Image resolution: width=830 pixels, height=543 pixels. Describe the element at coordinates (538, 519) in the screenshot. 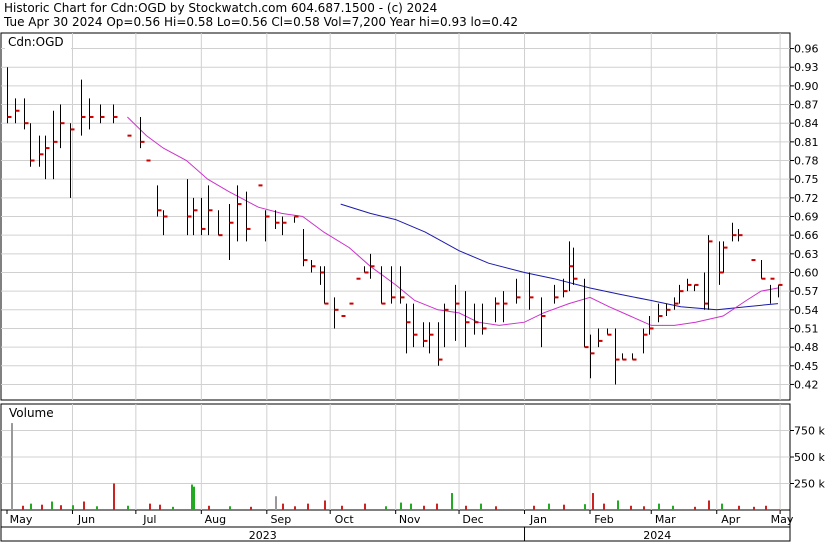

I see `month-label: Jan` at that location.